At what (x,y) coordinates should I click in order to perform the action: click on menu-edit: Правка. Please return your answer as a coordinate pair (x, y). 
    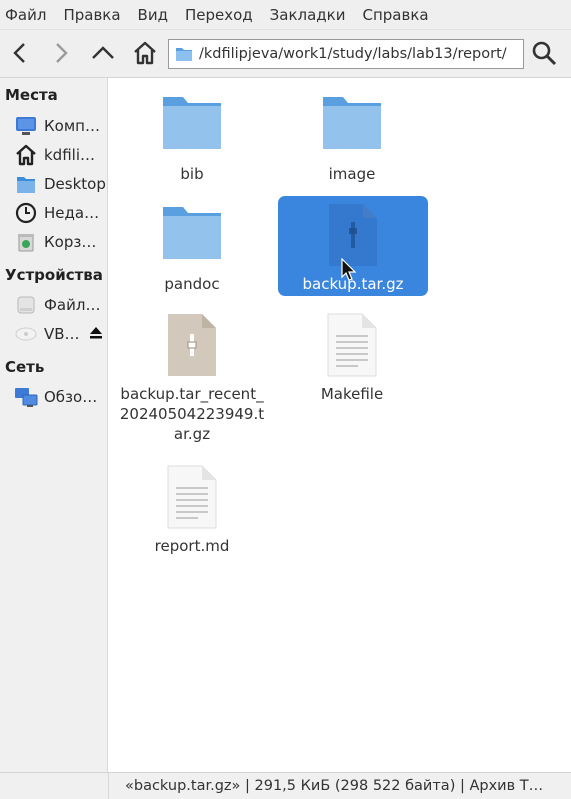
    Looking at the image, I should click on (91, 15).